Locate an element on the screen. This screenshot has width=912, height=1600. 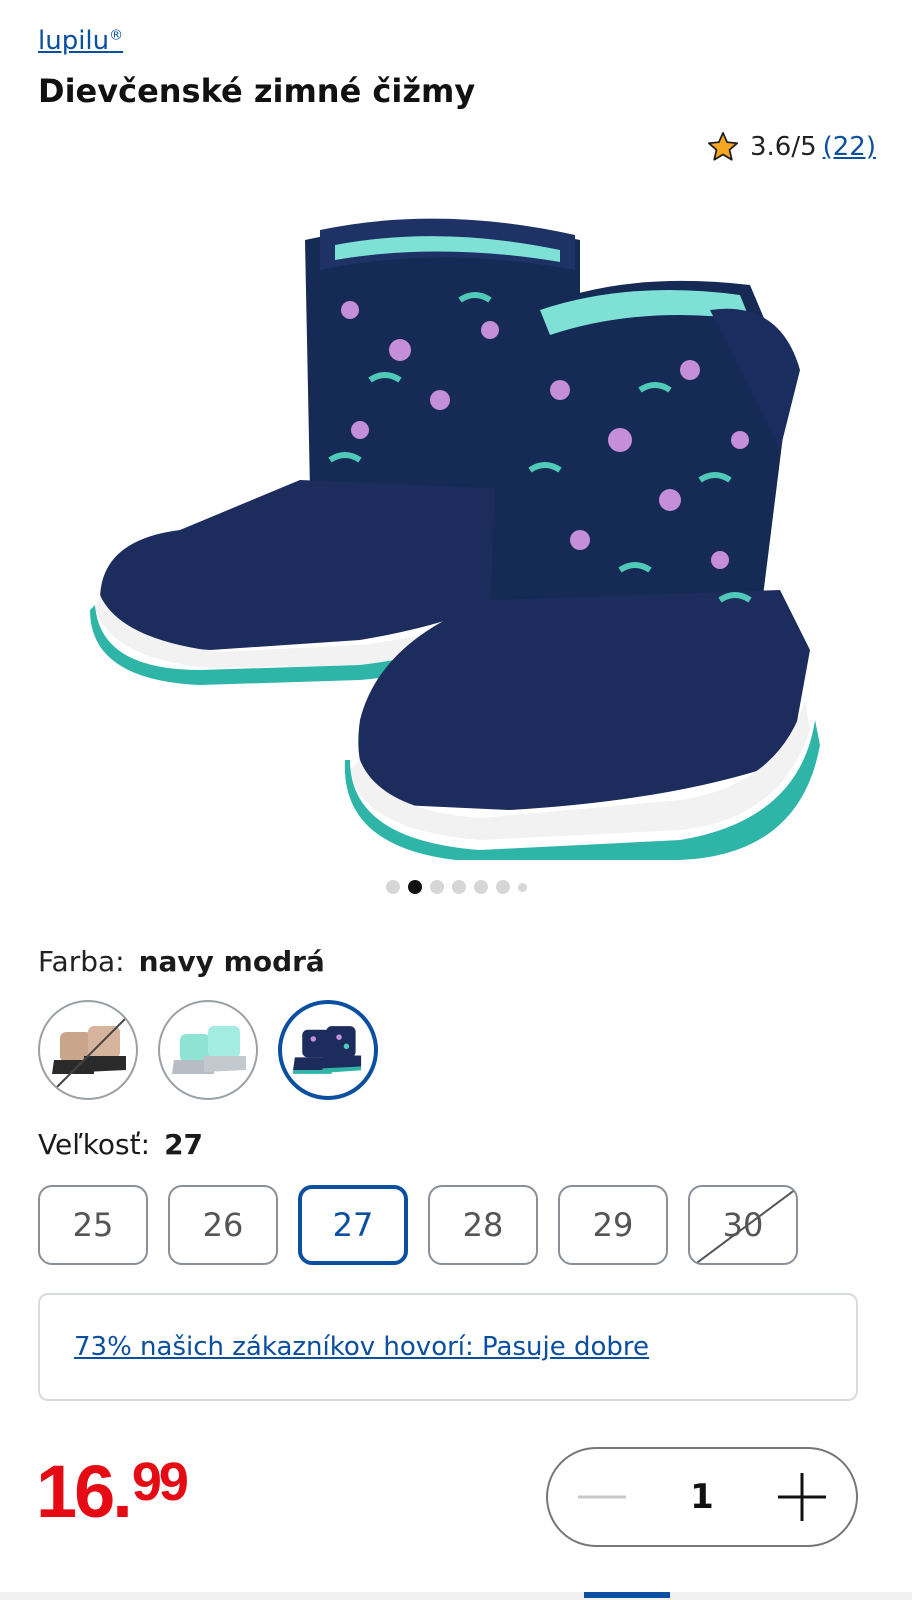
color-row: Farba: navy modrá is located at coordinates (181, 961).